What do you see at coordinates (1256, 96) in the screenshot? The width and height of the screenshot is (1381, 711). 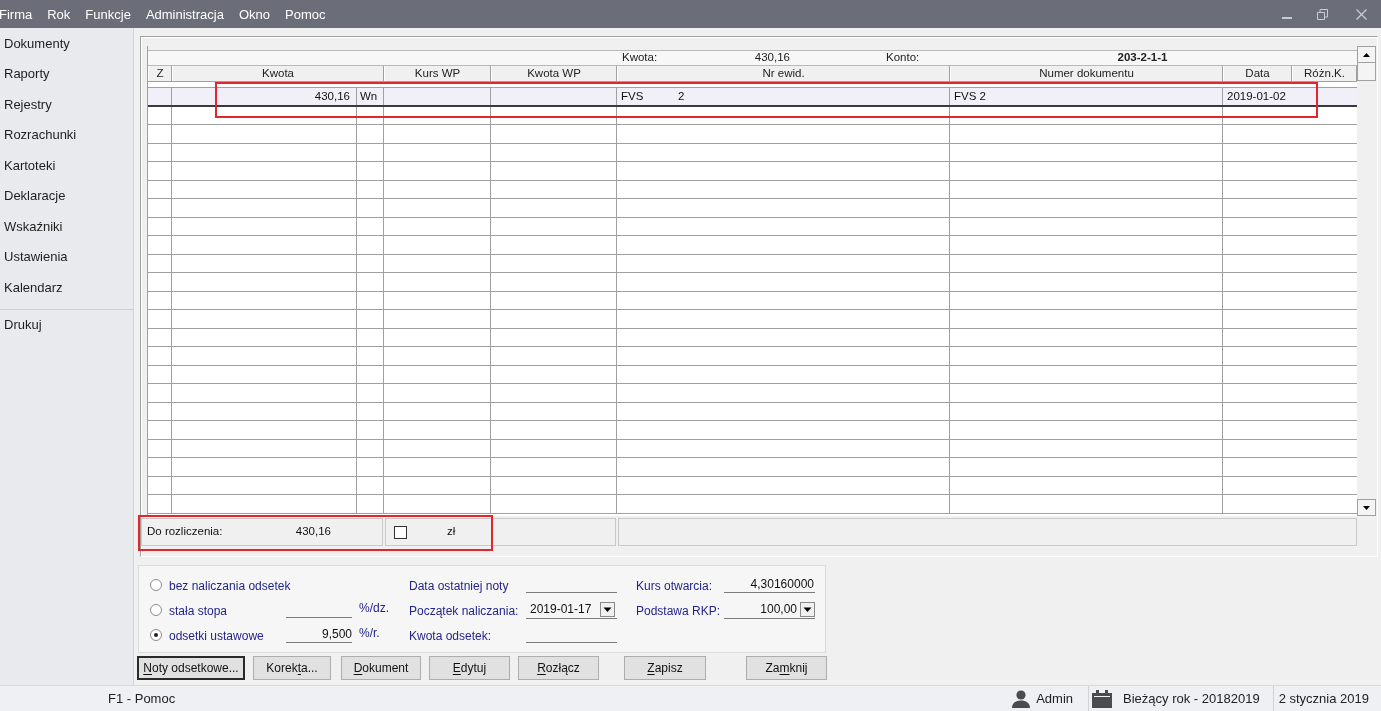 I see `table-cell-text: 2019-01-02` at bounding box center [1256, 96].